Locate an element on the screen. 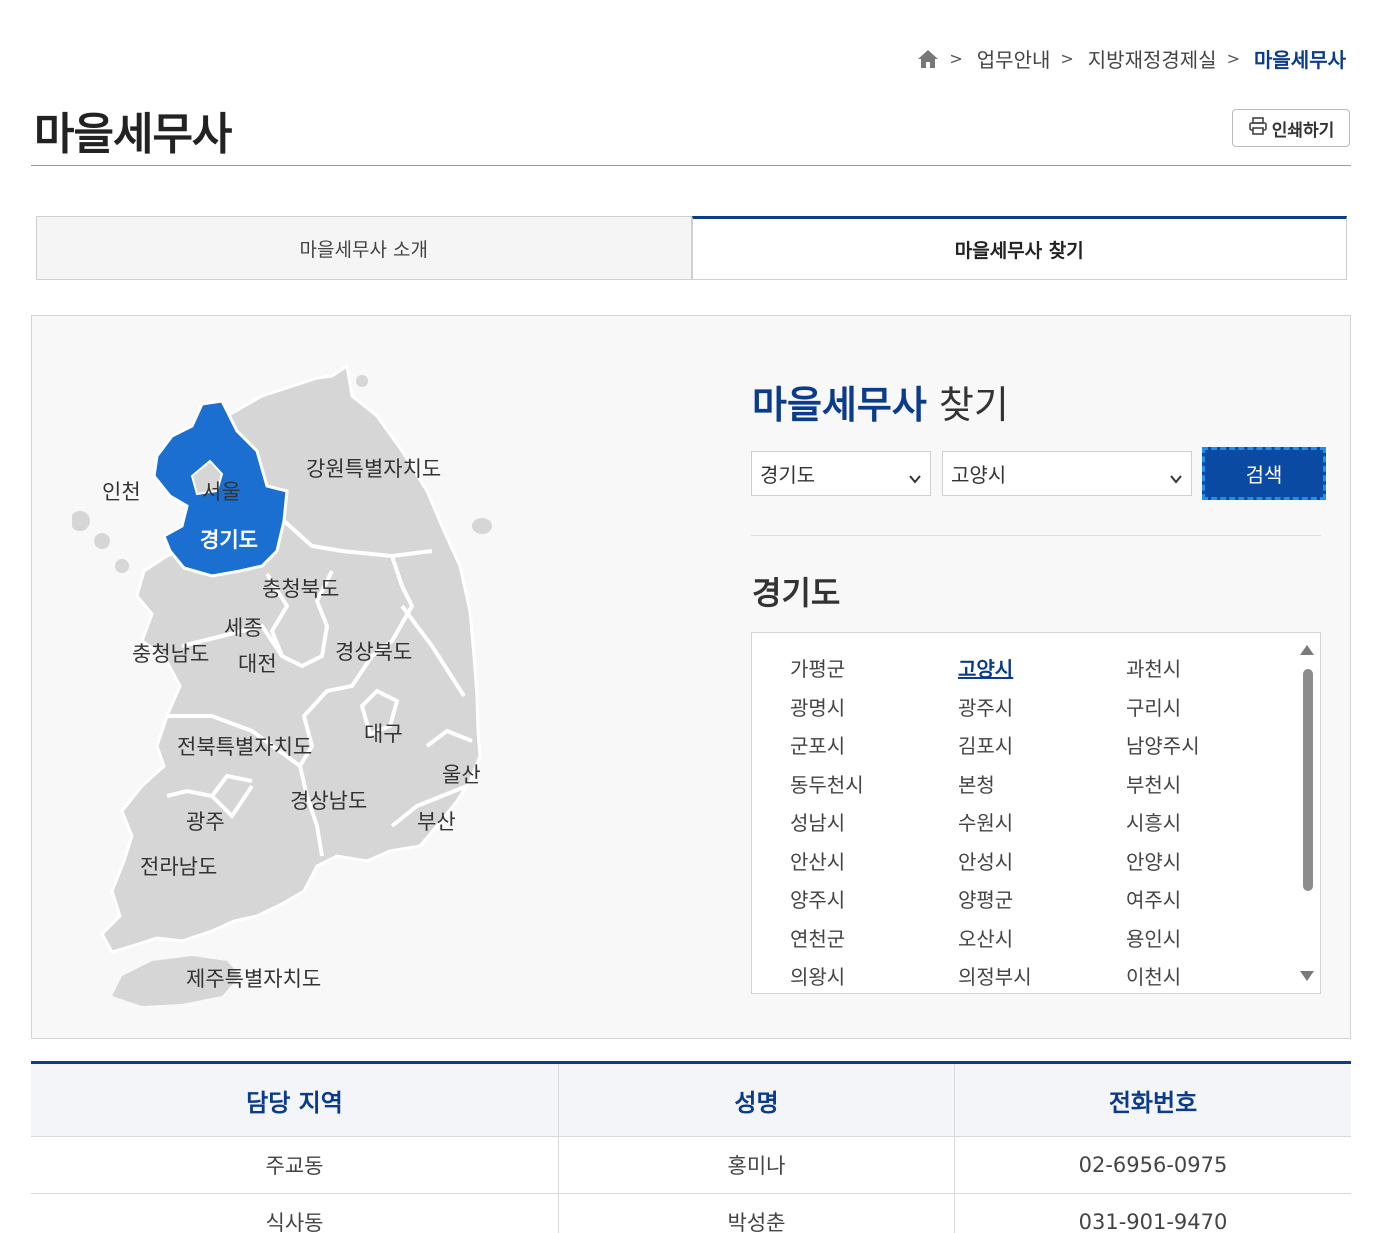 This screenshot has width=1384, height=1233. region-label-incheon: 인천 is located at coordinates (121, 491).